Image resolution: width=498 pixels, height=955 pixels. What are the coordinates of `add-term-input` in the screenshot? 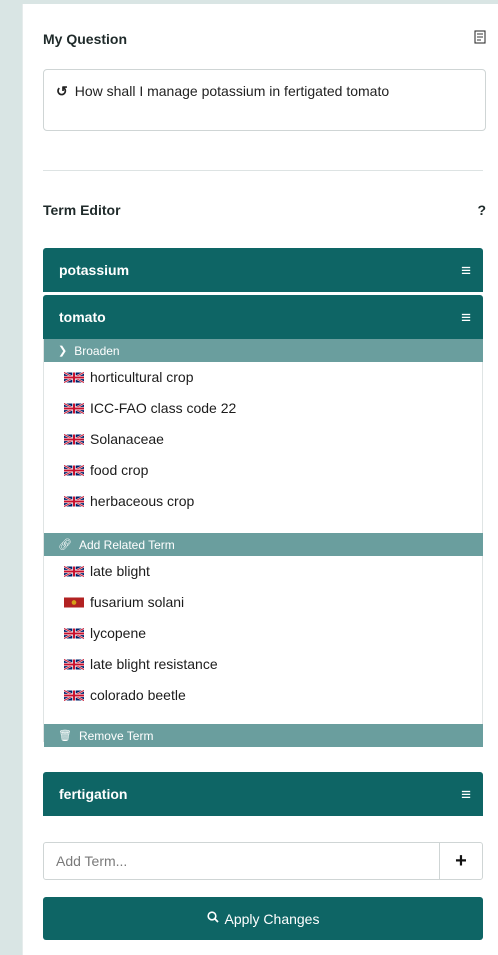 It's located at (241, 861).